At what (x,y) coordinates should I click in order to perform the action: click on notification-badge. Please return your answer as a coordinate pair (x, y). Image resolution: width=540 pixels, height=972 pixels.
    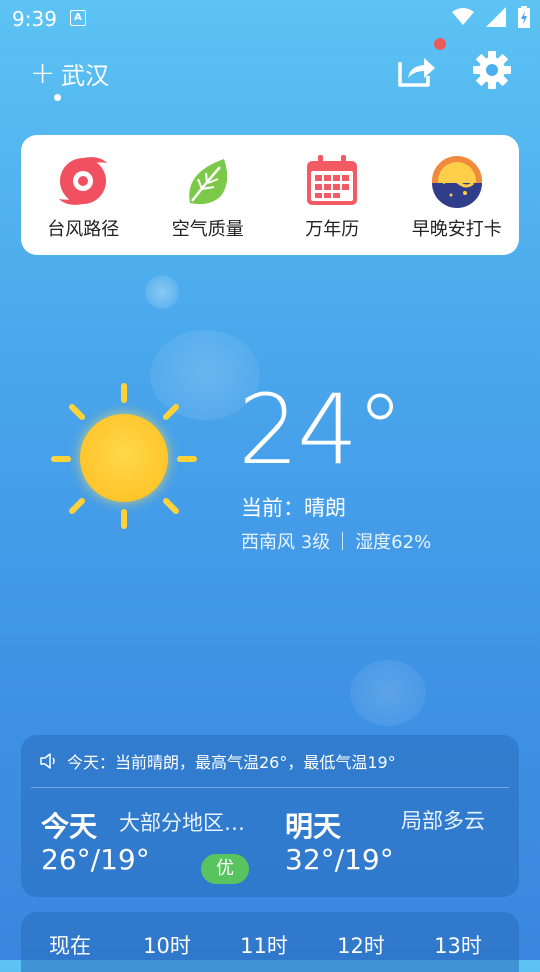
    Looking at the image, I should click on (440, 44).